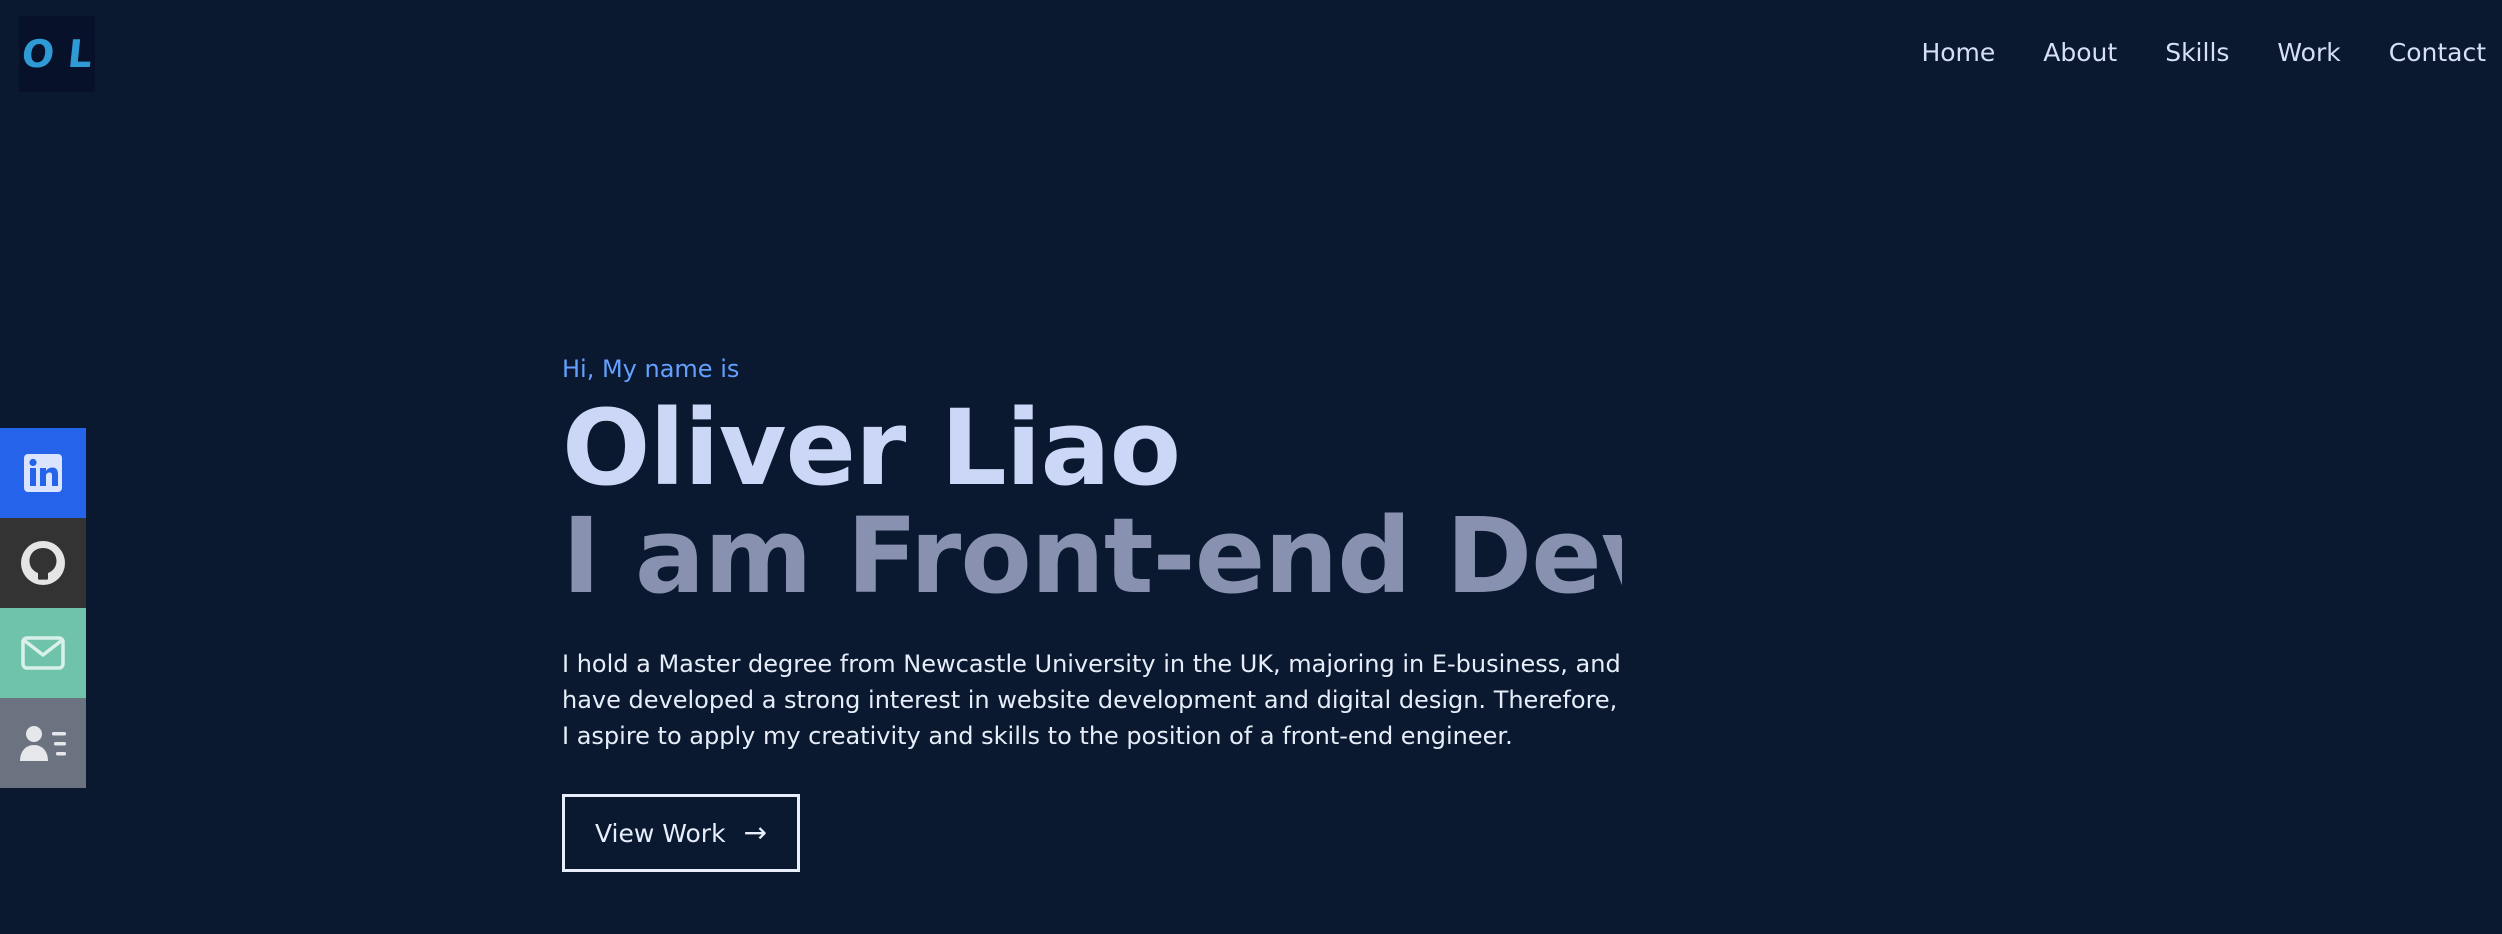  I want to click on linkedin-icon, so click(43, 473).